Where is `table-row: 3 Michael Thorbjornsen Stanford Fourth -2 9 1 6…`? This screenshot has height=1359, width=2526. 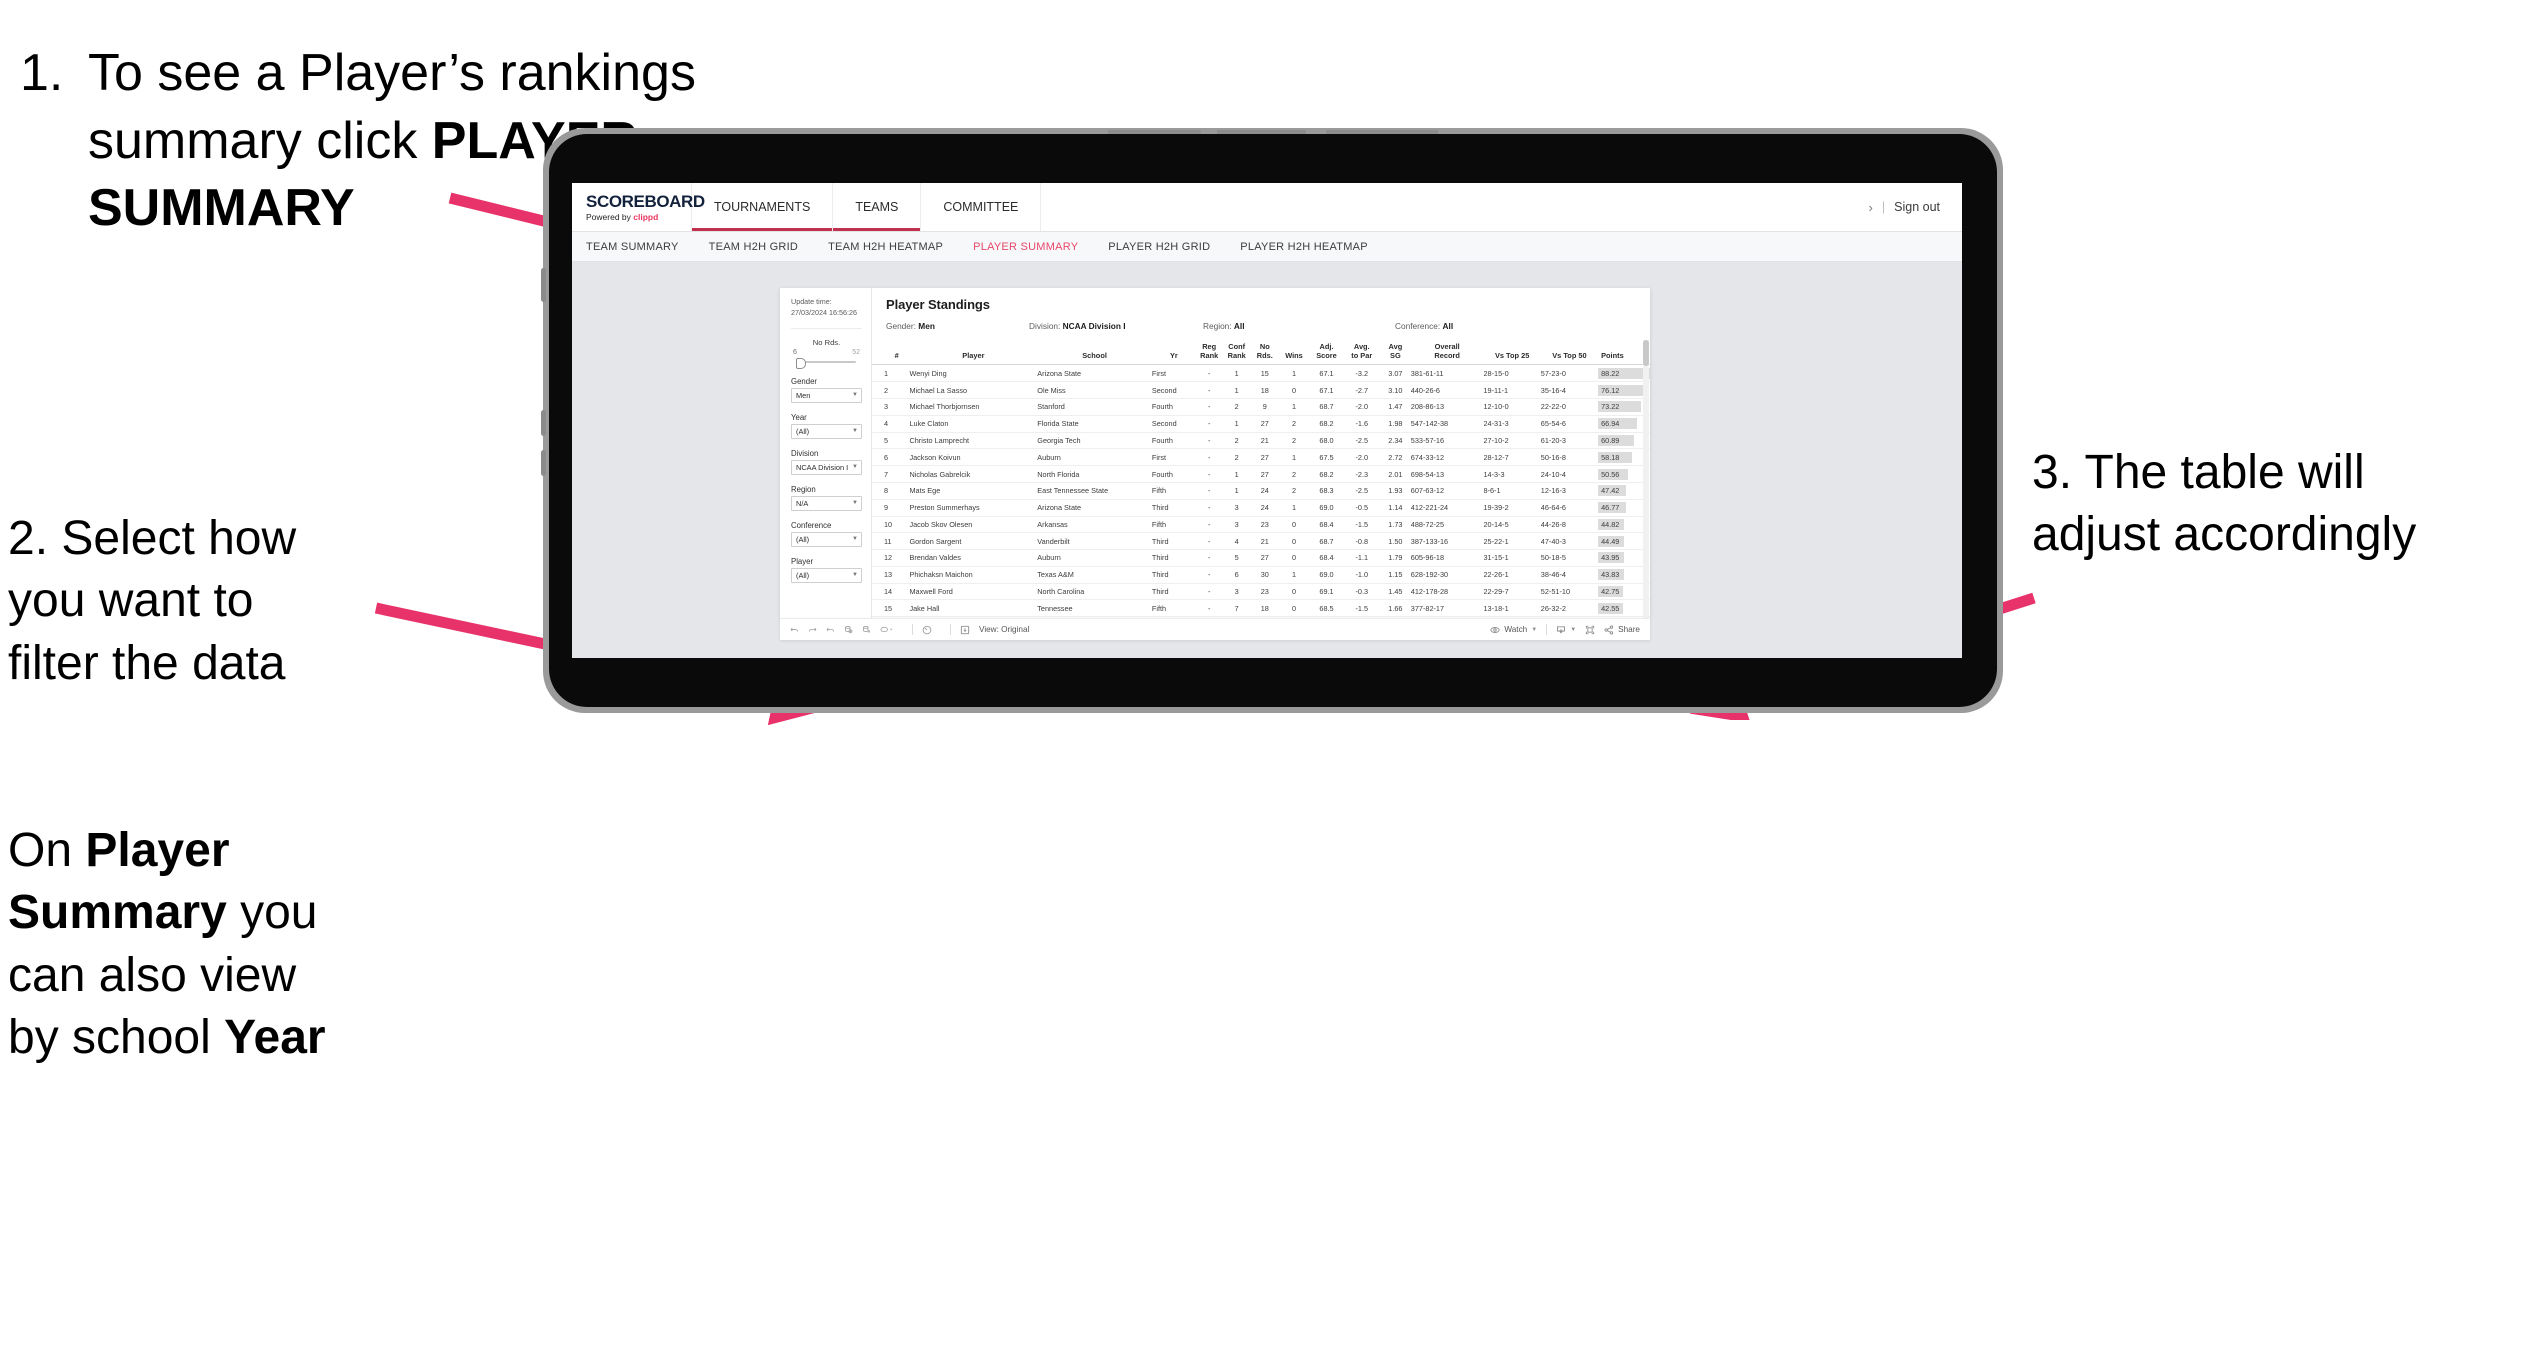
table-row: 3 Michael Thorbjornsen Stanford Fourth -2 9 1 6… is located at coordinates (1261, 407).